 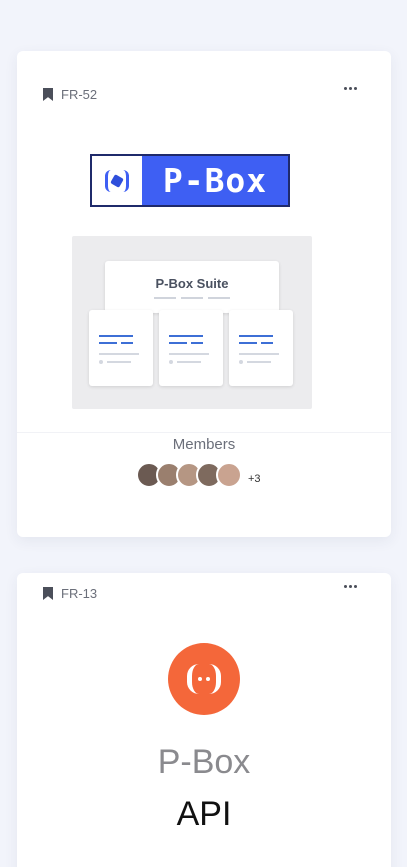 I want to click on preview-columns, so click(x=191, y=348).